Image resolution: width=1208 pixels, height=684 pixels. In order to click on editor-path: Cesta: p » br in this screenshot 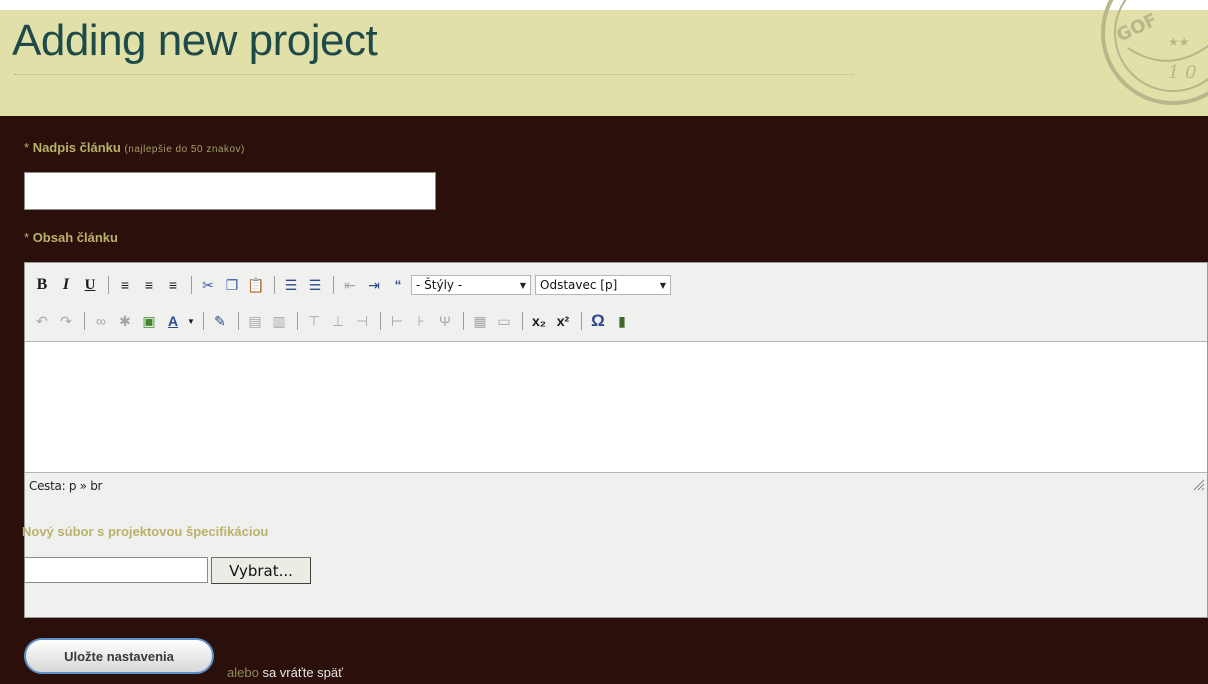, I will do `click(66, 486)`.